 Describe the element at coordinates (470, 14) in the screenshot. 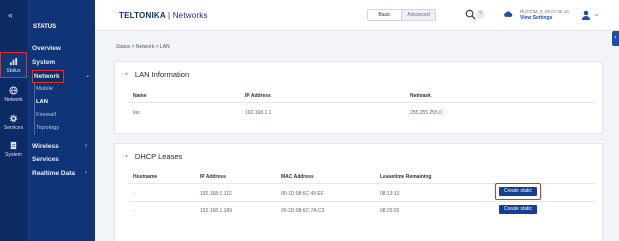

I see `search-icon` at that location.